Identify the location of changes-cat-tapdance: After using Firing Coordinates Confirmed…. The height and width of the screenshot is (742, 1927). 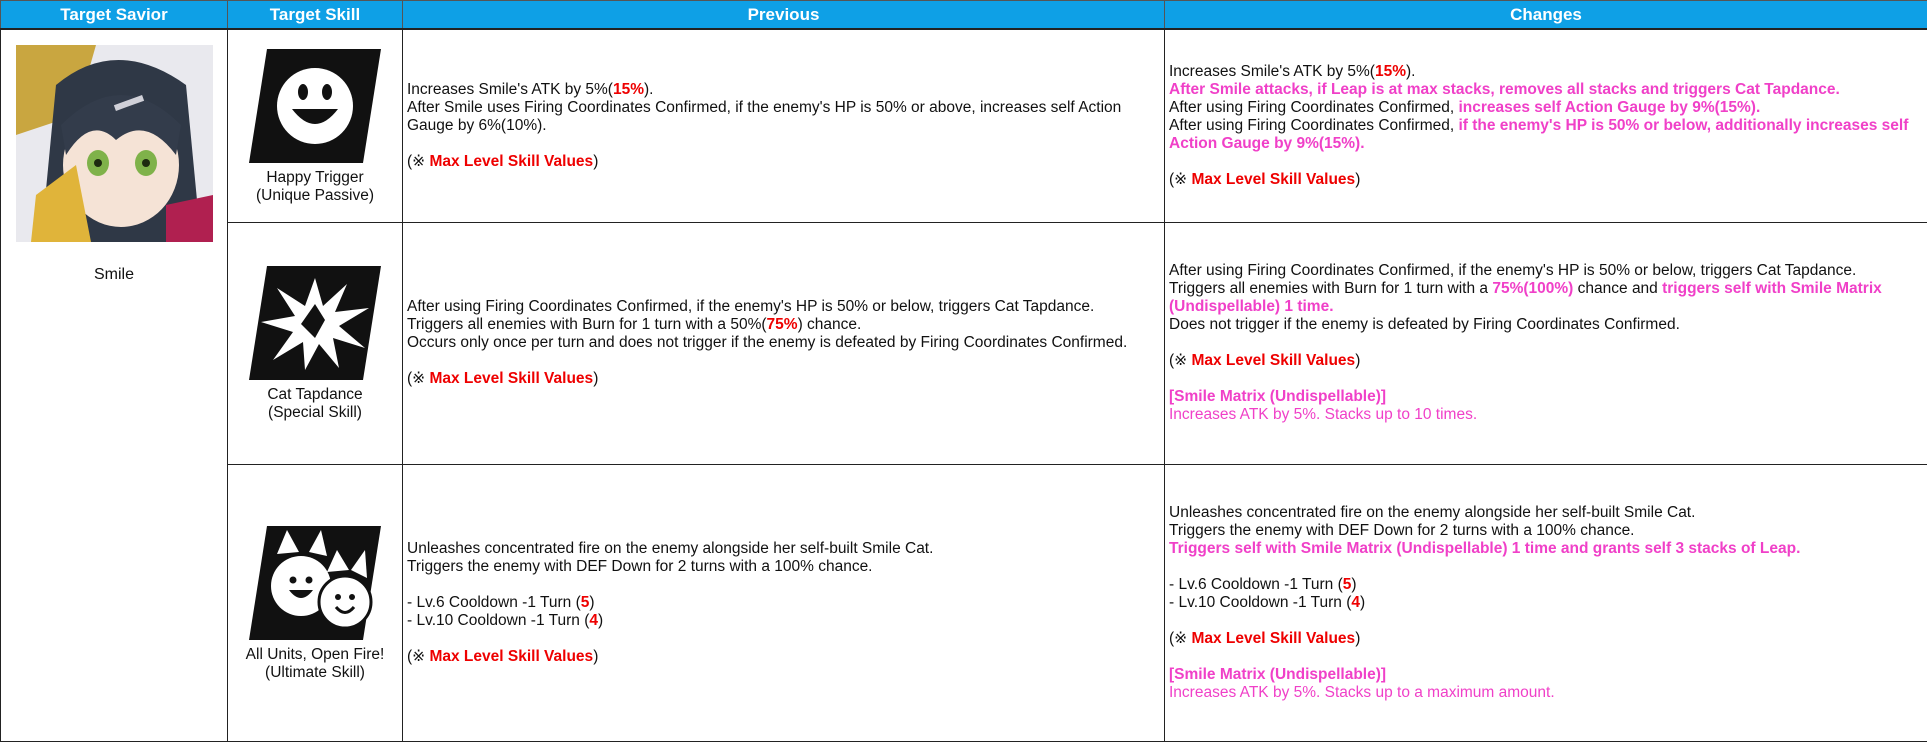
(1546, 343).